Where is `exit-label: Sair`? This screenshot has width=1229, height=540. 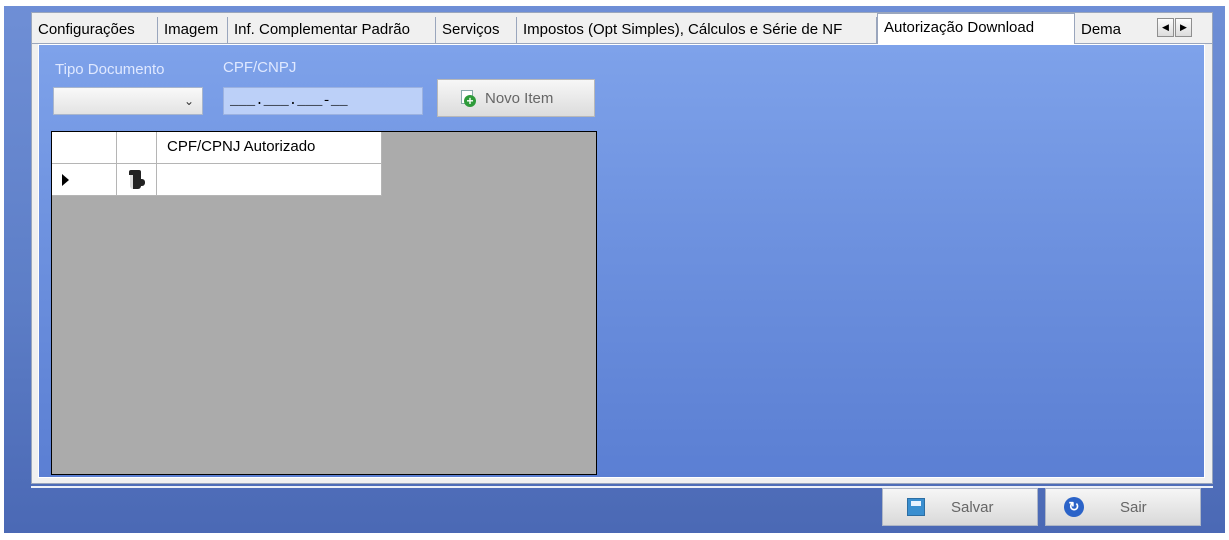
exit-label: Sair is located at coordinates (1133, 507).